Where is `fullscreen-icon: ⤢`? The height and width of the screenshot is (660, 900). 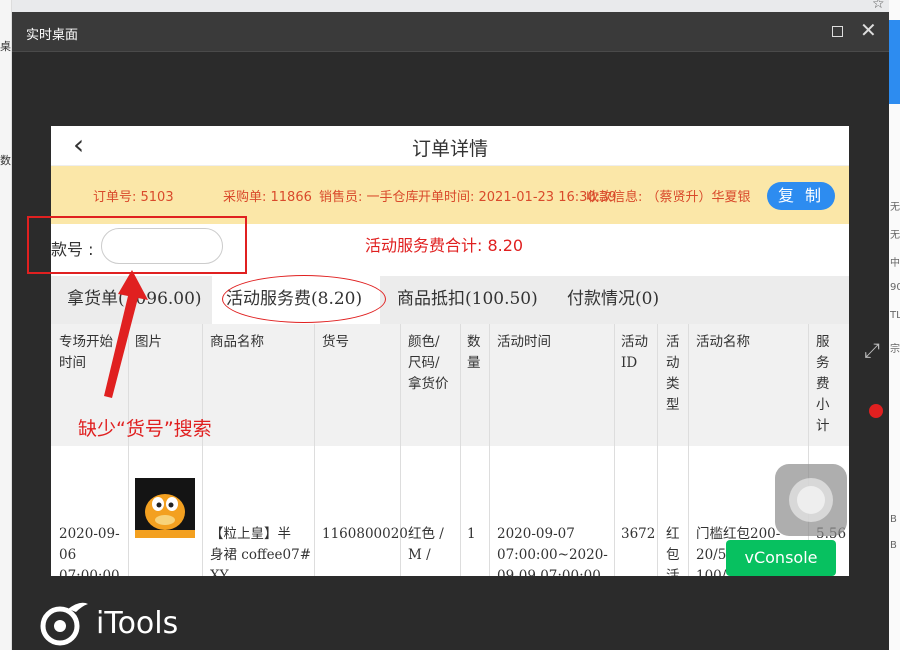
fullscreen-icon: ⤢ is located at coordinates (872, 350).